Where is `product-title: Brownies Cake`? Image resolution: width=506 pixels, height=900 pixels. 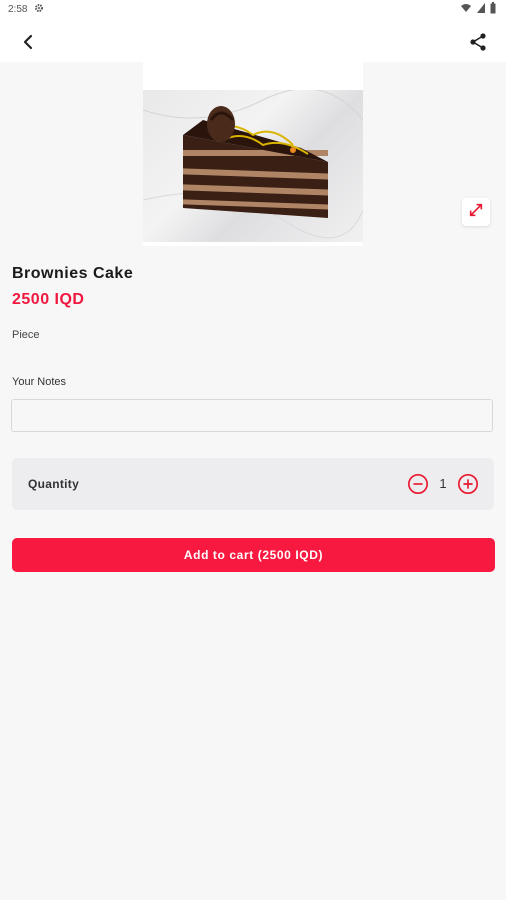 product-title: Brownies Cake is located at coordinates (73, 273).